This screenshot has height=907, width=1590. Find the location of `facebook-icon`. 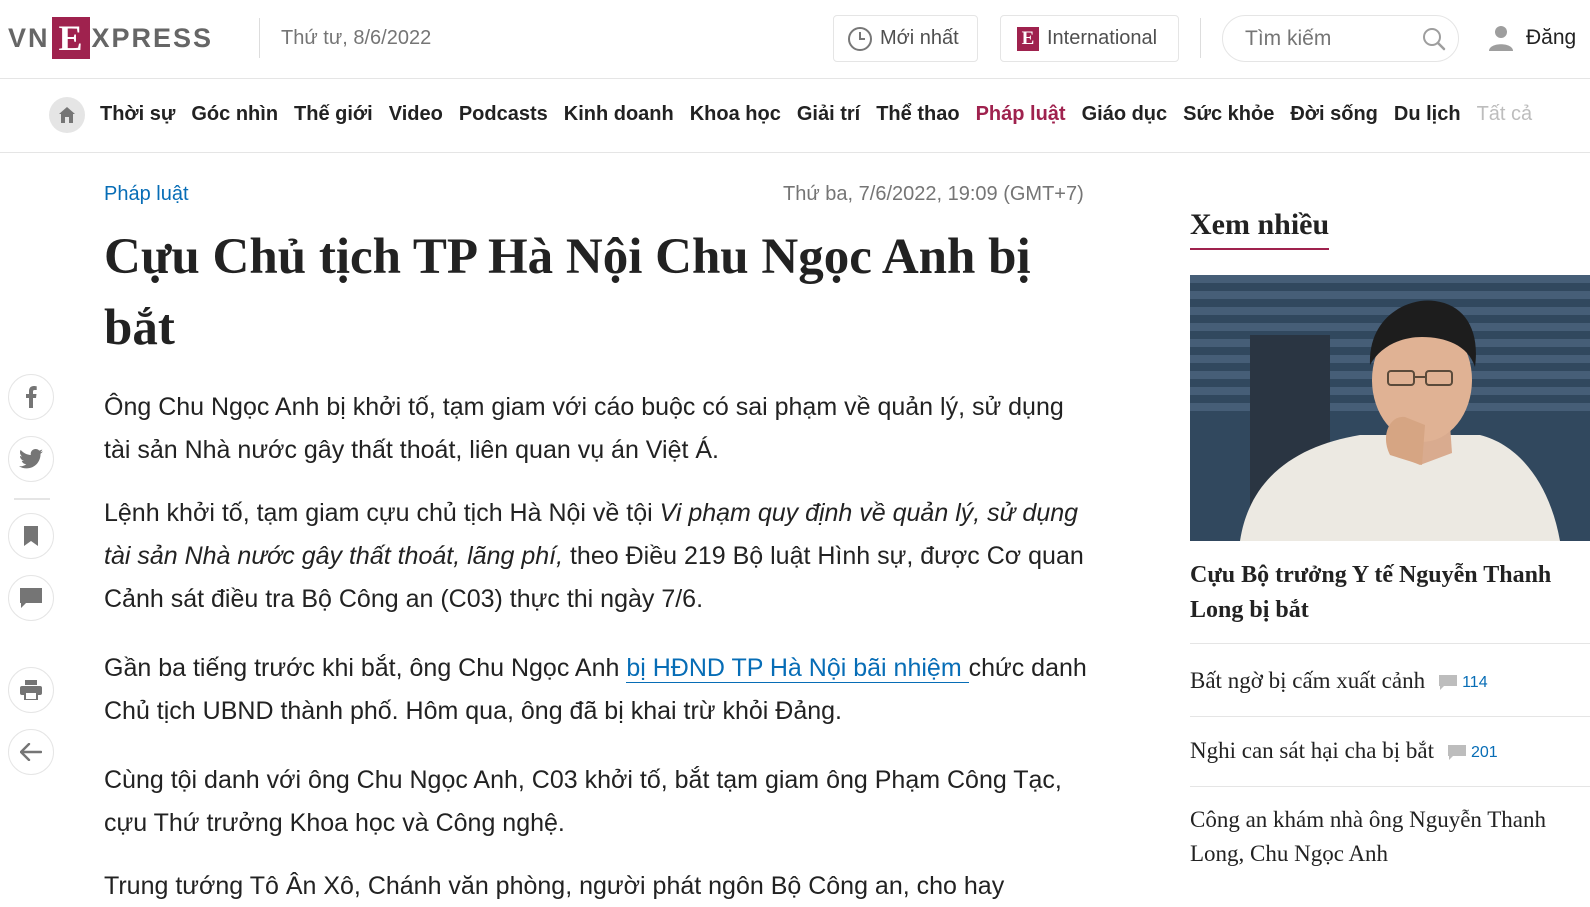

facebook-icon is located at coordinates (31, 397).